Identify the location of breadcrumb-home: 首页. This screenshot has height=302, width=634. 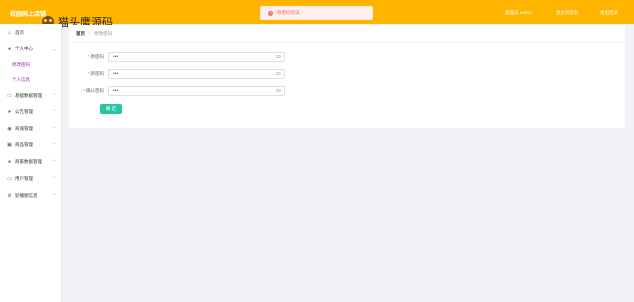
(80, 34).